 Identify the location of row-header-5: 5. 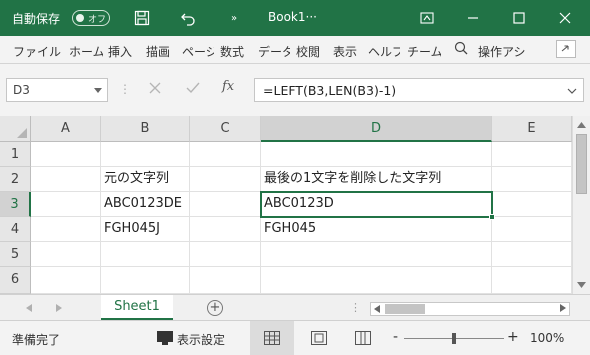
(15, 254).